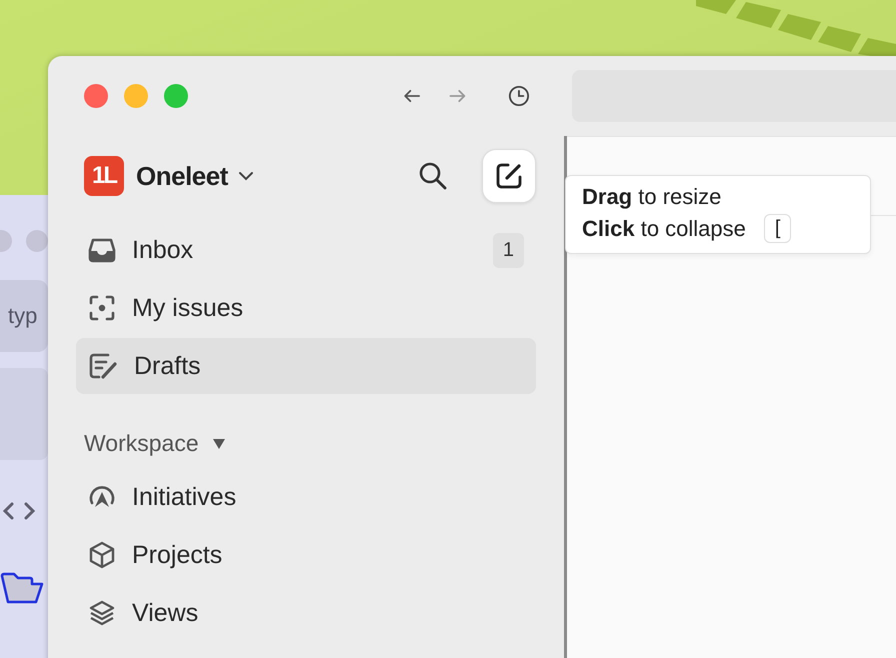 The height and width of the screenshot is (658, 896). Describe the element at coordinates (154, 443) in the screenshot. I see `section-toggle: Workspace` at that location.